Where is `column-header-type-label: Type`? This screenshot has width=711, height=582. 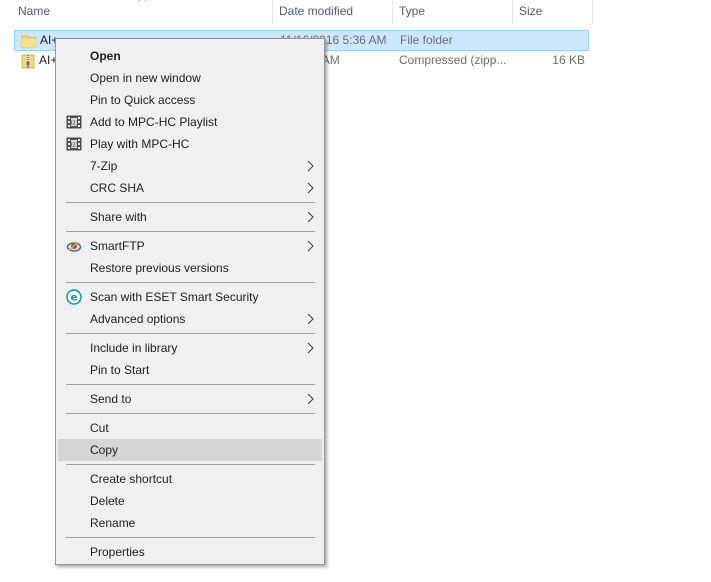
column-header-type-label: Type is located at coordinates (412, 11).